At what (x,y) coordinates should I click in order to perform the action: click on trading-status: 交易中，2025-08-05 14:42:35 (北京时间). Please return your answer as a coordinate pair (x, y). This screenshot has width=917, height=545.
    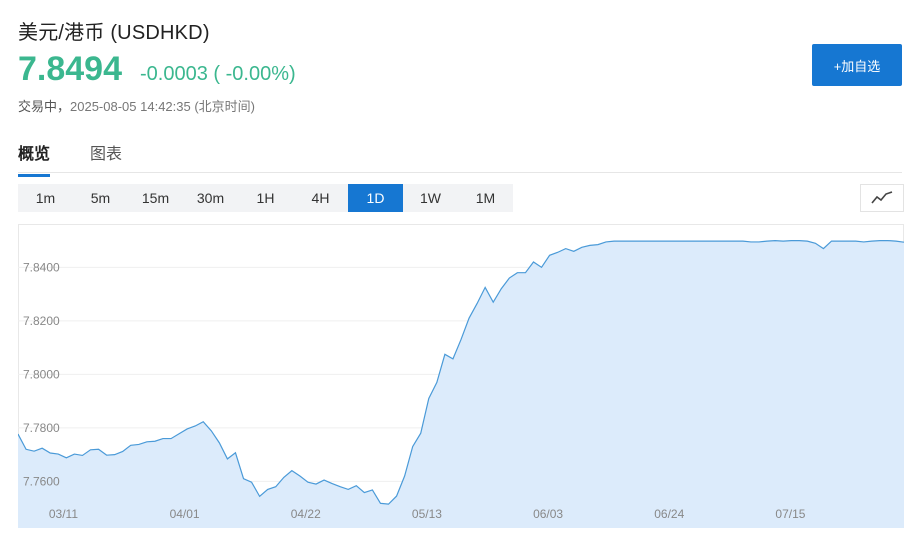
    Looking at the image, I should click on (136, 105).